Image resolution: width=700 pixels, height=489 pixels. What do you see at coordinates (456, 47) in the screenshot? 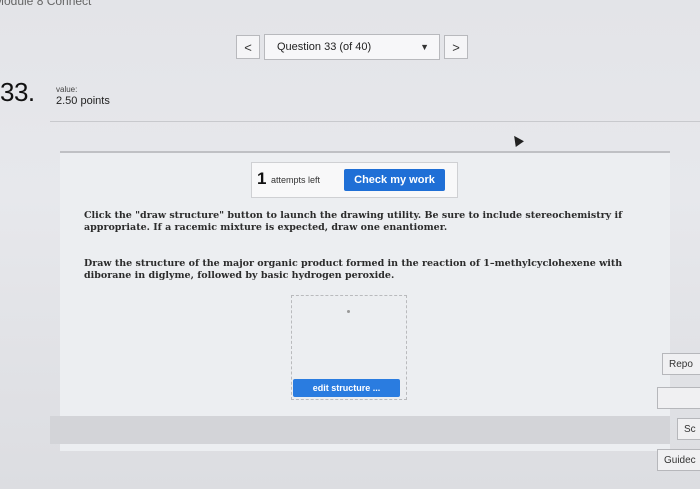
I see `next-question-button: >` at bounding box center [456, 47].